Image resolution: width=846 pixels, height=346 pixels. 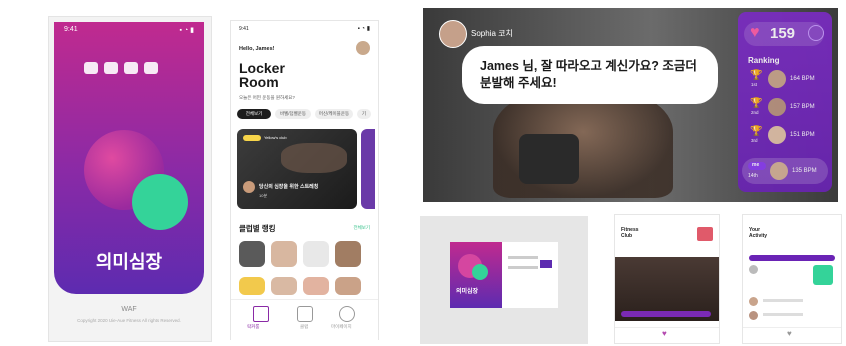 I want to click on login-brand-panel: 의미심장, so click(x=476, y=275).